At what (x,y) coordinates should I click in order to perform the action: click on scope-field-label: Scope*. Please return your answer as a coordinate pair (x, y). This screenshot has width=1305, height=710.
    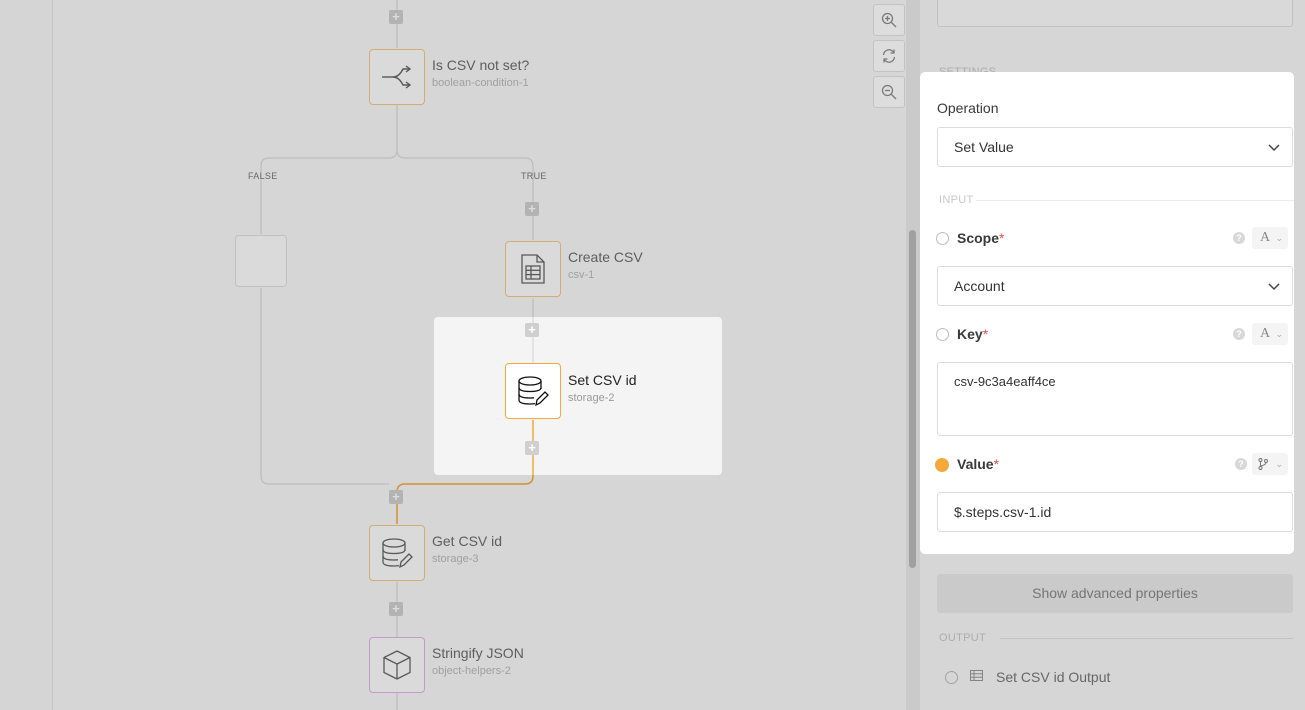
    Looking at the image, I should click on (981, 238).